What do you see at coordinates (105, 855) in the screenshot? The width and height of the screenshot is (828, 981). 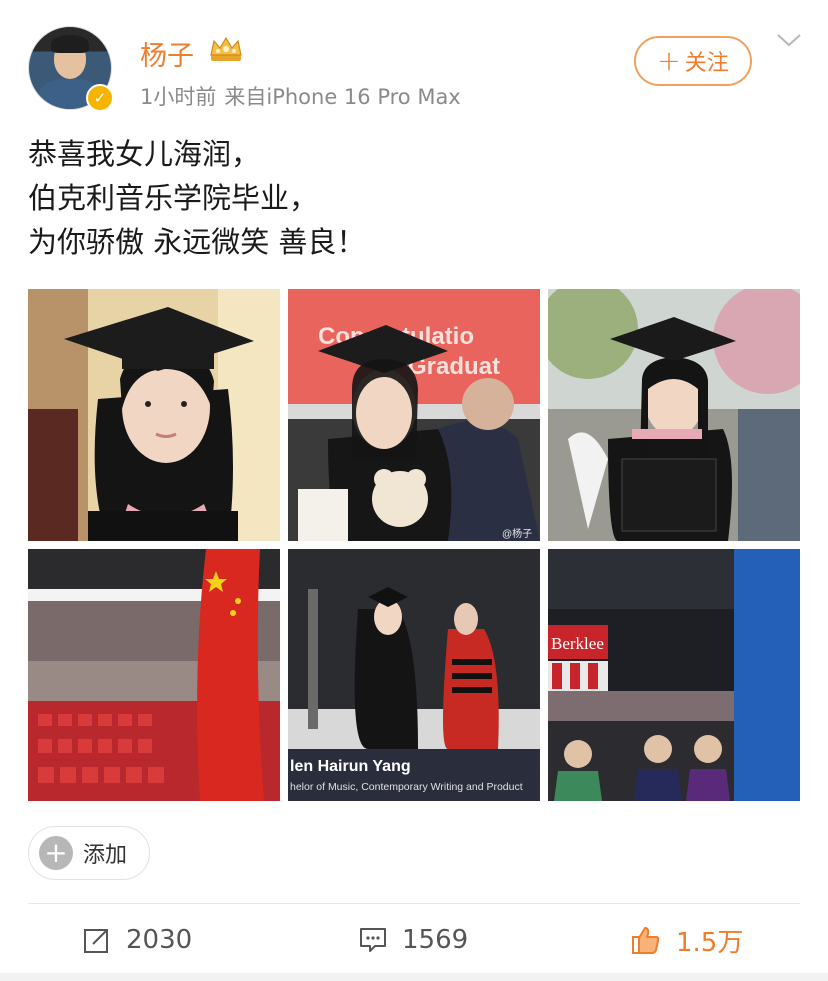 I see `add-label: 添加` at bounding box center [105, 855].